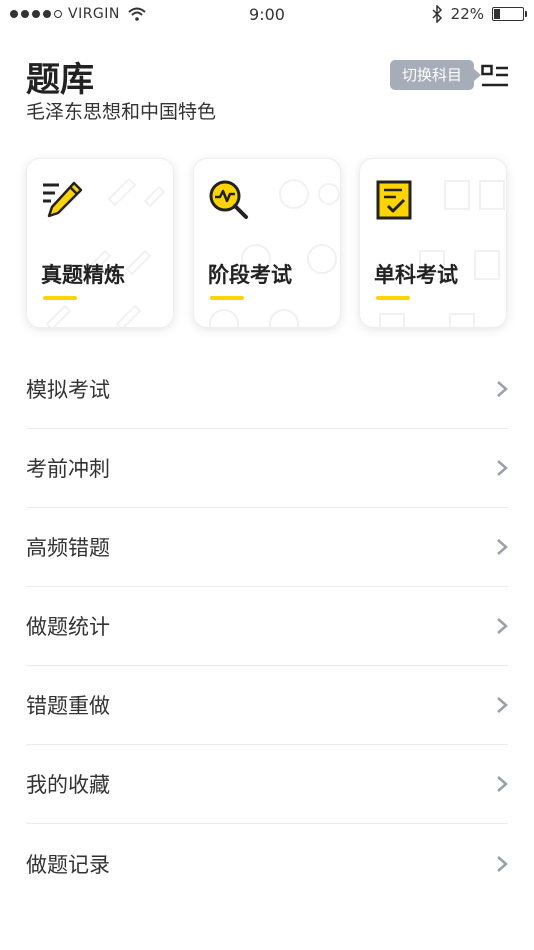 This screenshot has width=534, height=950. Describe the element at coordinates (436, 75) in the screenshot. I see `switch-subject-tooltip: 切换科目` at that location.